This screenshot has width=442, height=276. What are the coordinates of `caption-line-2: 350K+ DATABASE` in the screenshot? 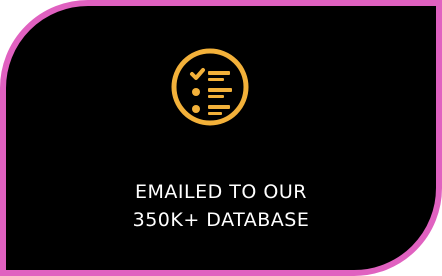 It's located at (221, 220).